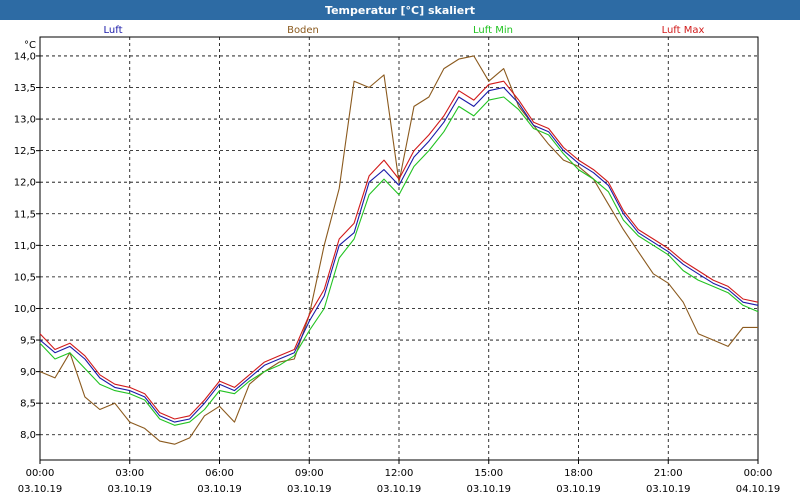  I want to click on y-tick-label: 9,5, so click(28, 341).